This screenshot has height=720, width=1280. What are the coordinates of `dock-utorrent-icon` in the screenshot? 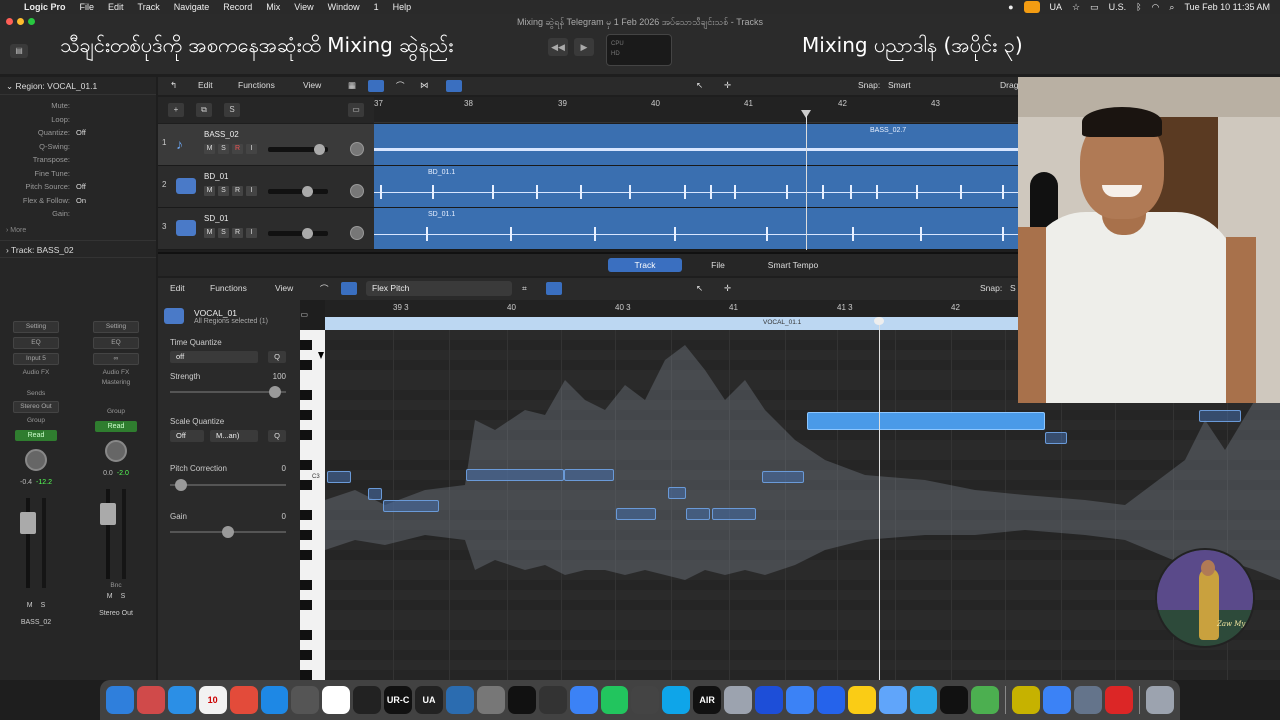 It's located at (985, 700).